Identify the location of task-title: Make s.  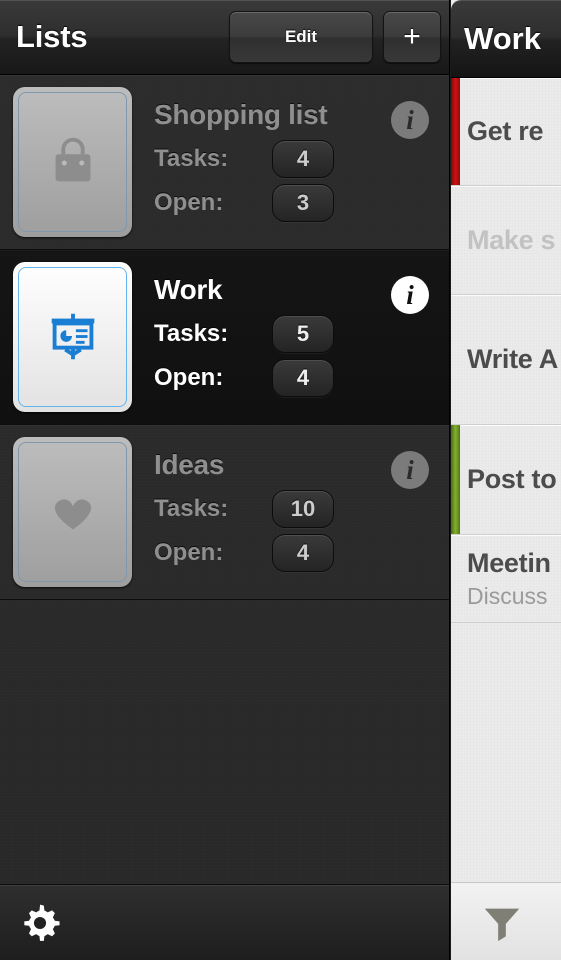
(511, 239).